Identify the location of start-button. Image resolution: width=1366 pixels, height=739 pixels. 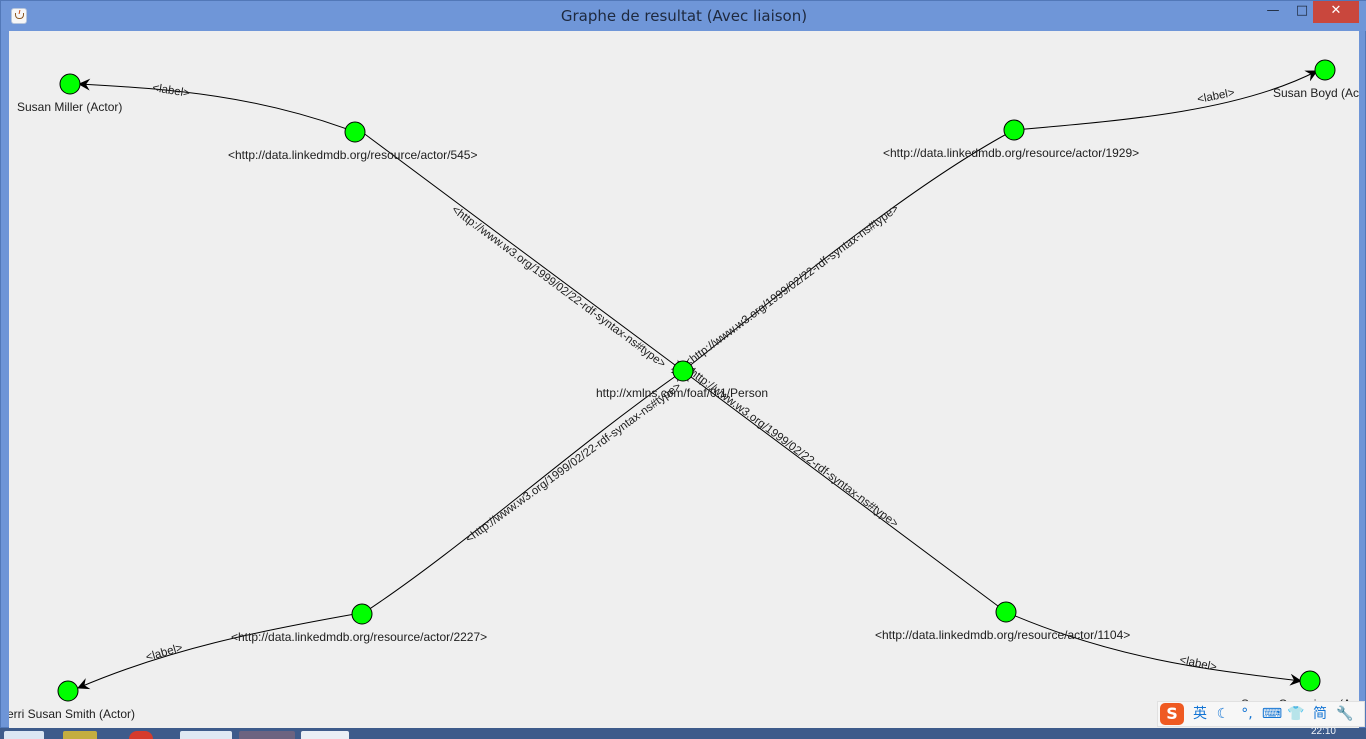
(24, 735).